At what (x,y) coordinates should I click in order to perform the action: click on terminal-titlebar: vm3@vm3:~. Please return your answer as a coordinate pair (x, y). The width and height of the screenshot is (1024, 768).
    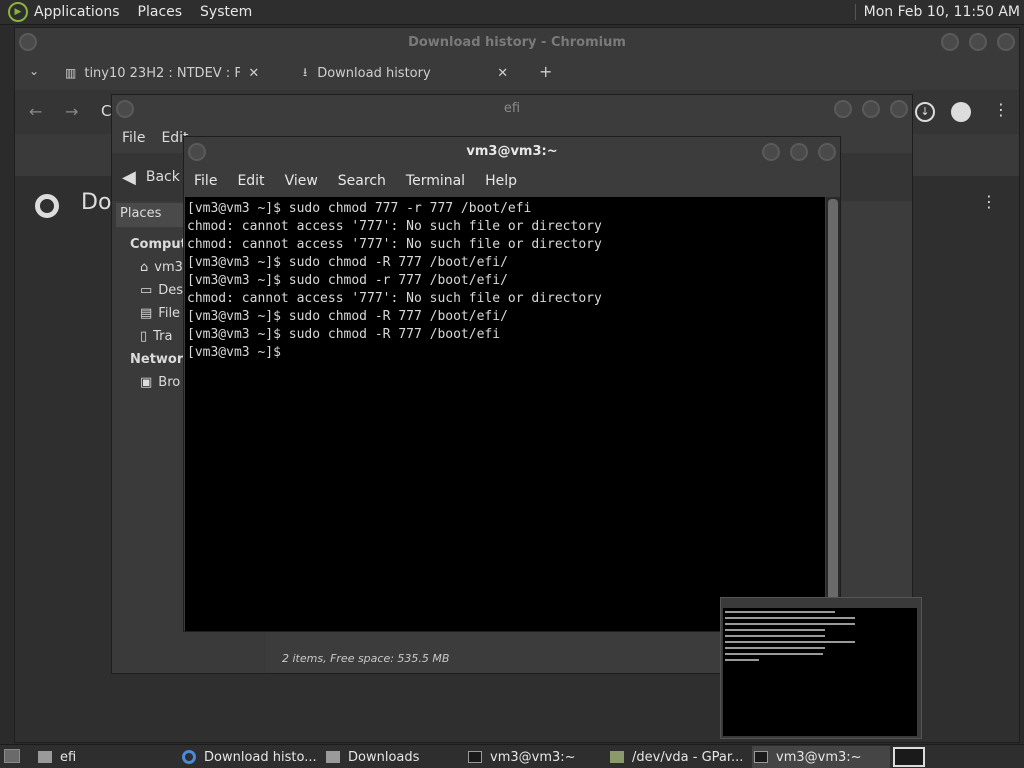
    Looking at the image, I should click on (512, 152).